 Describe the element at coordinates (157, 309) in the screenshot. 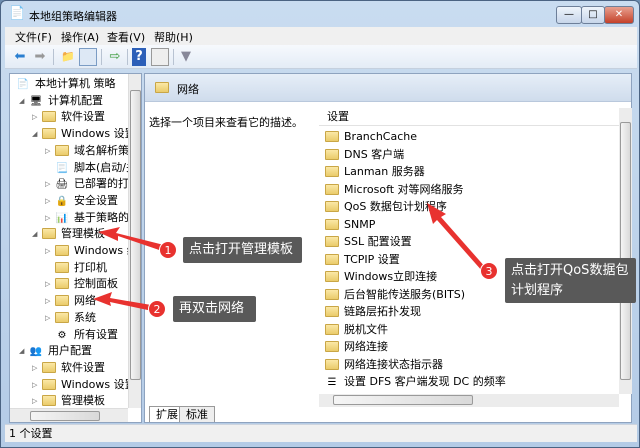

I see `annotation-number-2: 2` at that location.